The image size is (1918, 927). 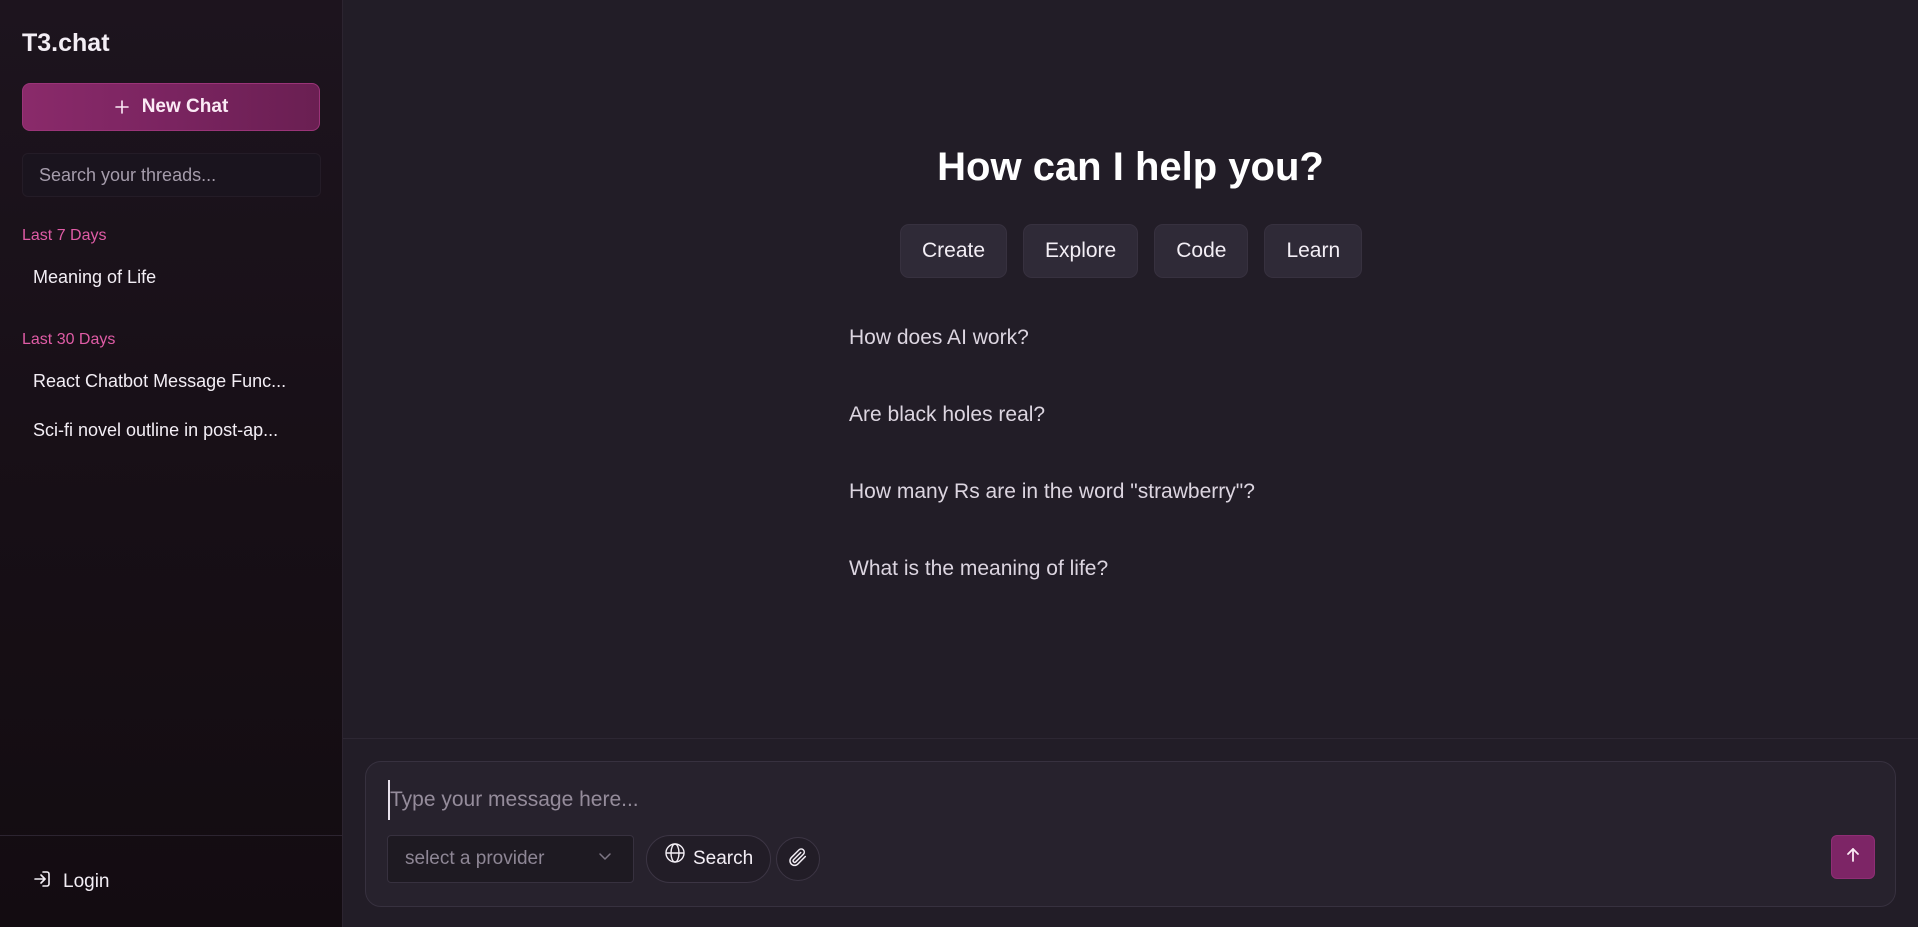 I want to click on sidebar-footer: Login, so click(x=171, y=881).